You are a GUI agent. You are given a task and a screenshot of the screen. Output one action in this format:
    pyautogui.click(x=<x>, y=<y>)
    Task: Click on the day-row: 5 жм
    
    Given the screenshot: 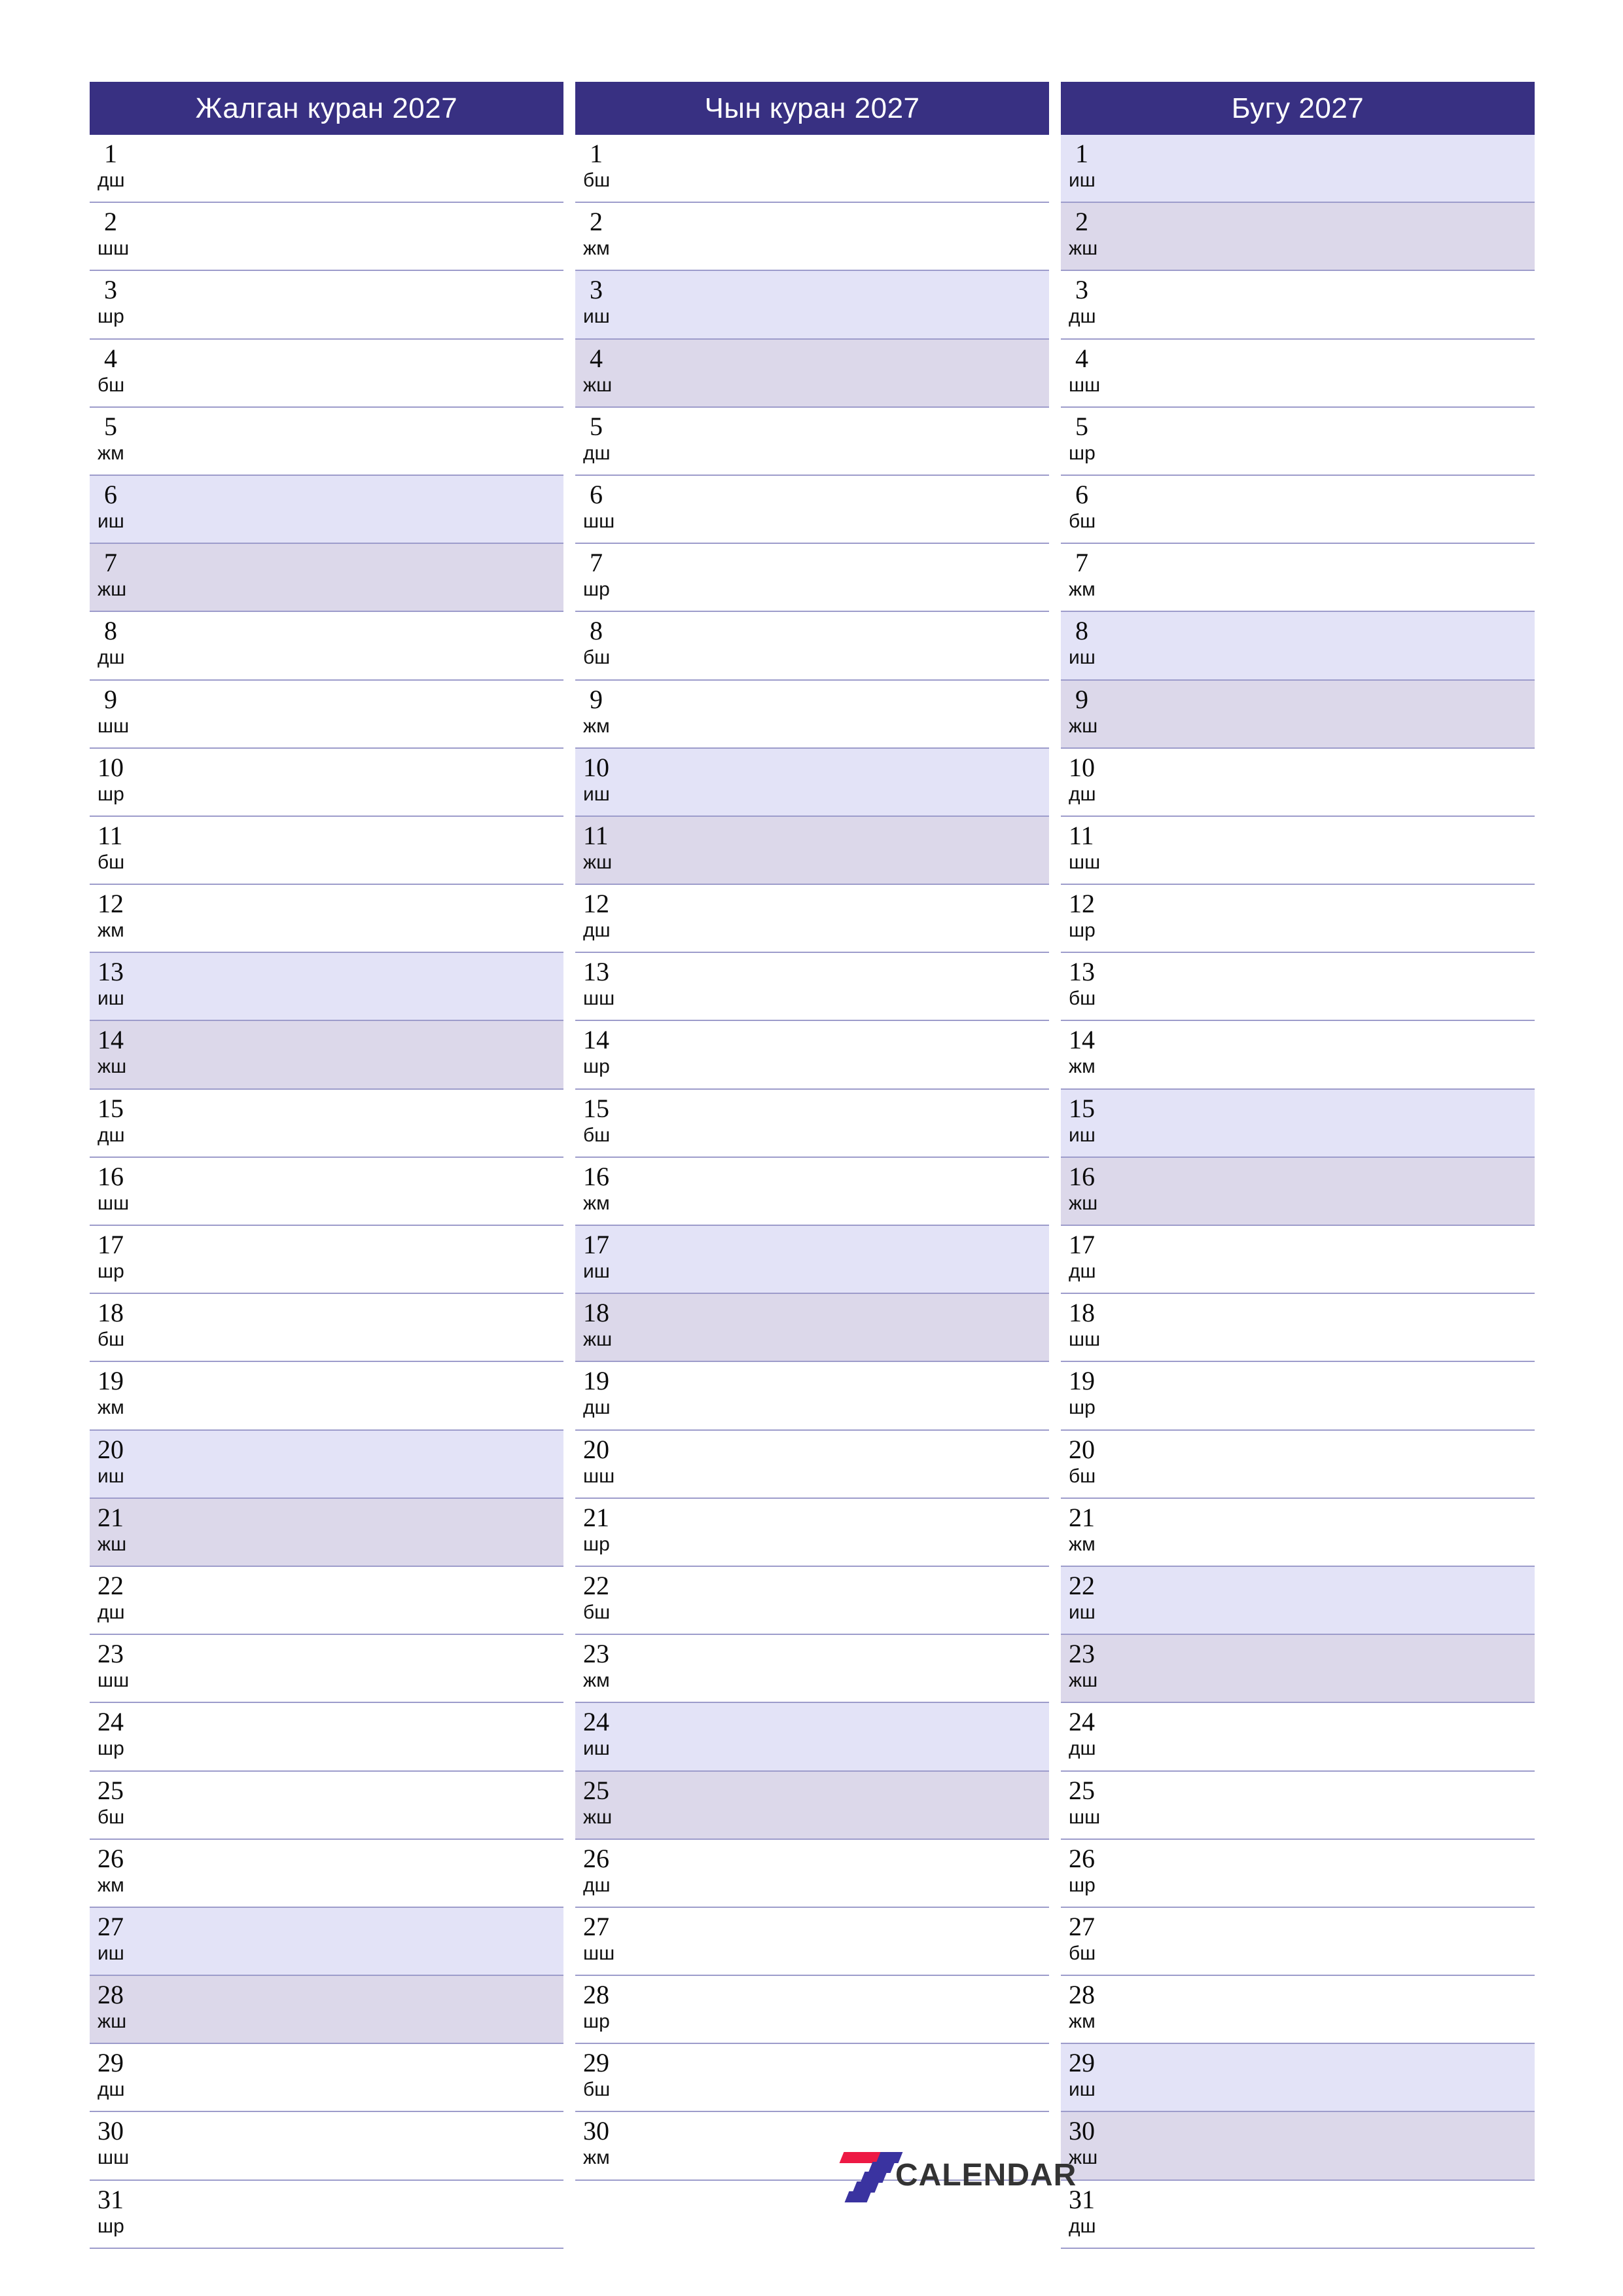 What is the action you would take?
    pyautogui.click(x=326, y=441)
    